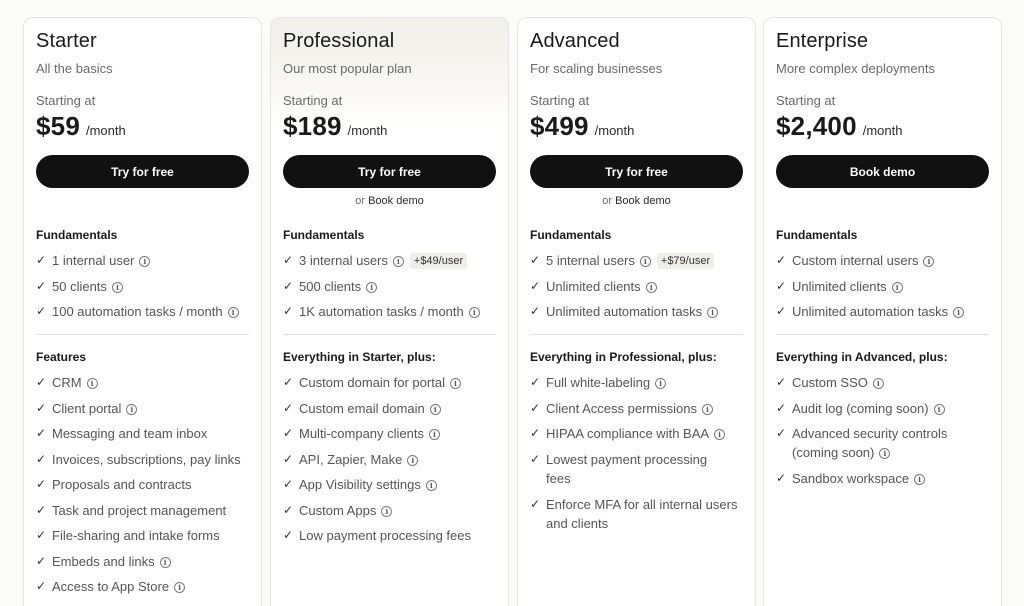 The width and height of the screenshot is (1024, 606). Describe the element at coordinates (58, 126) in the screenshot. I see `price: $59` at that location.